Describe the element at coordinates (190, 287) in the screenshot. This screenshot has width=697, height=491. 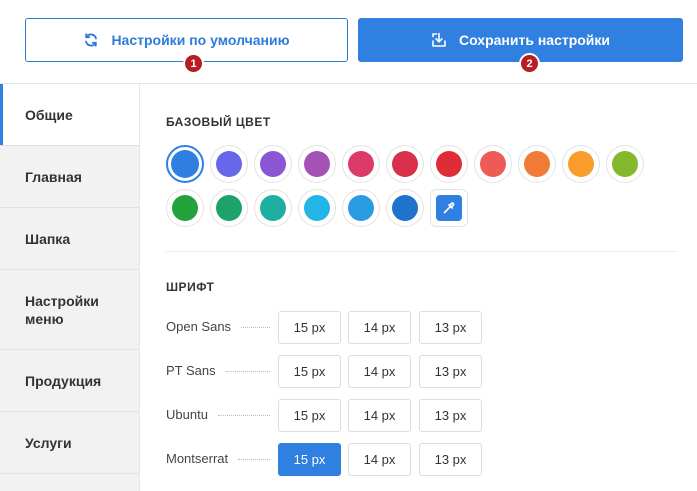
I see `font-title: ШРИФТ` at that location.